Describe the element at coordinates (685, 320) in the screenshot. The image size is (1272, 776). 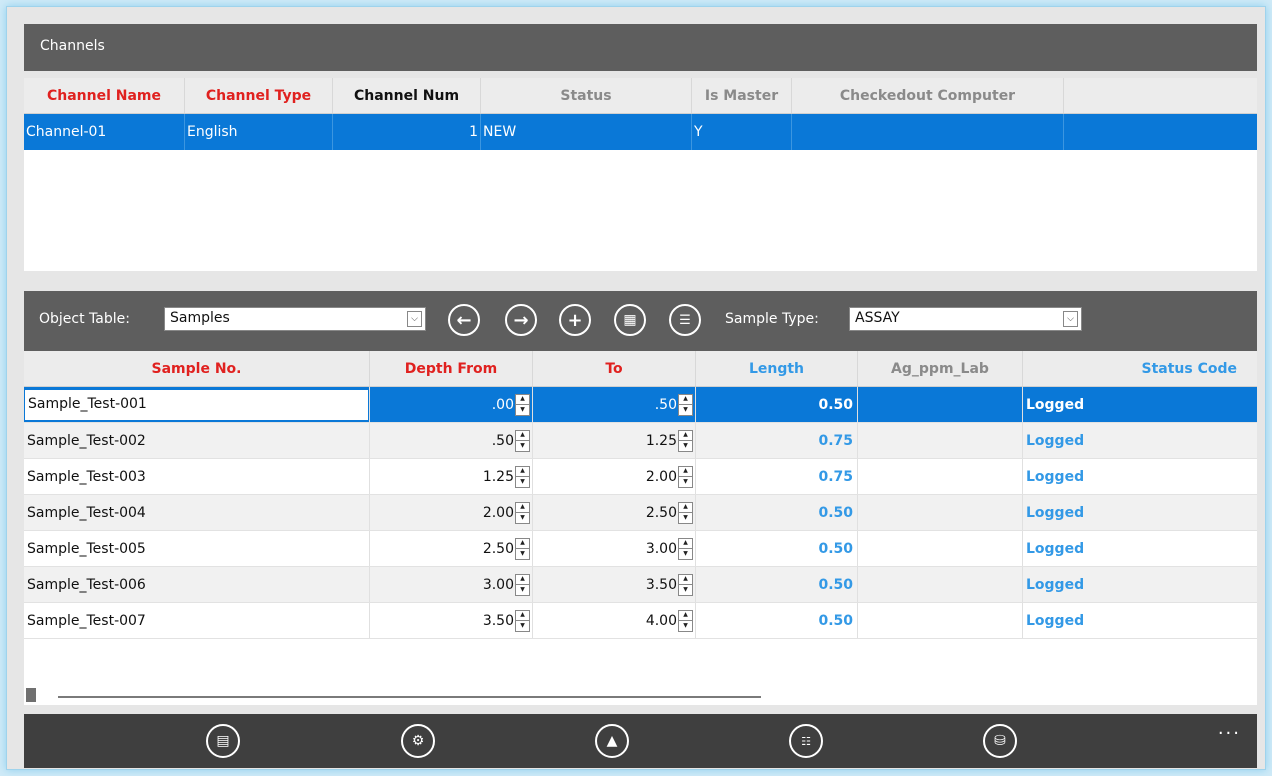
I see `checklist-button: ☰` at that location.